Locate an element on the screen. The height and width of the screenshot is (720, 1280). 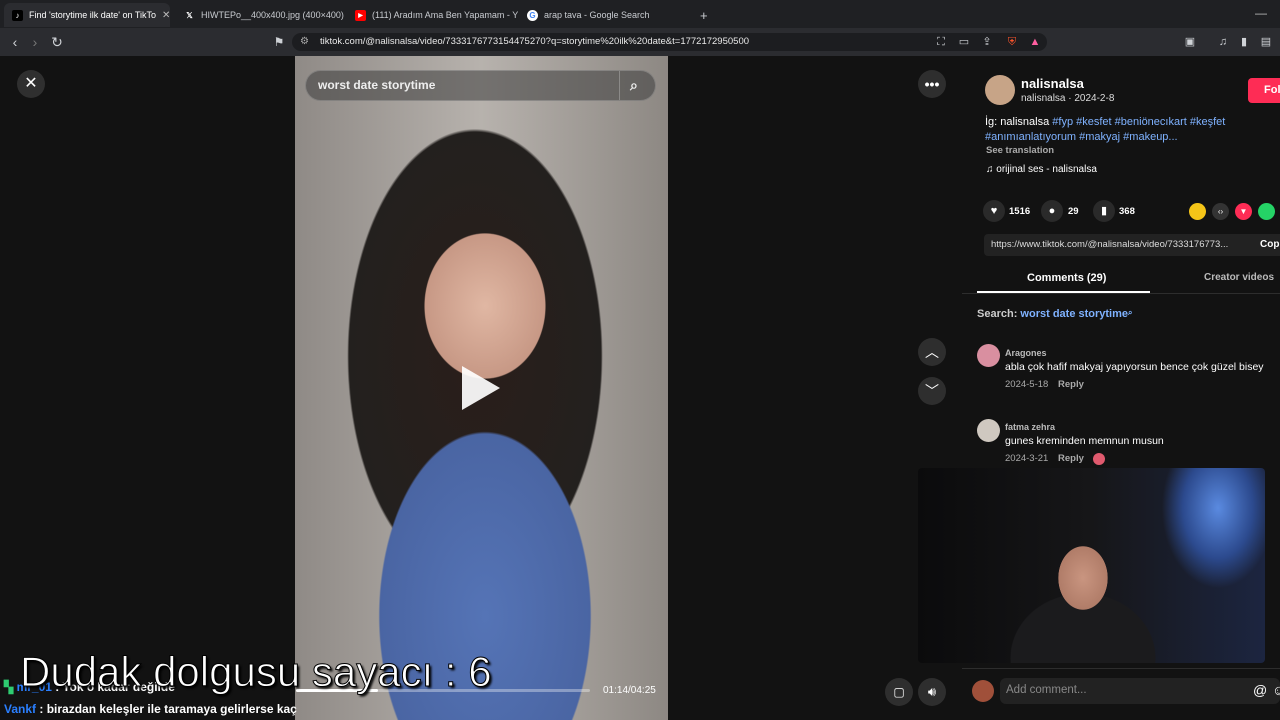
x-icon: 𝕏 is located at coordinates (189, 15).